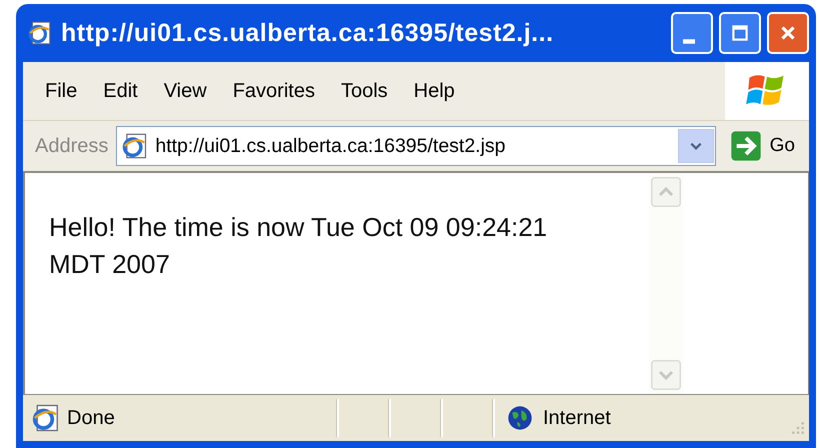 The height and width of the screenshot is (448, 819). What do you see at coordinates (740, 33) in the screenshot?
I see `maximize-button` at bounding box center [740, 33].